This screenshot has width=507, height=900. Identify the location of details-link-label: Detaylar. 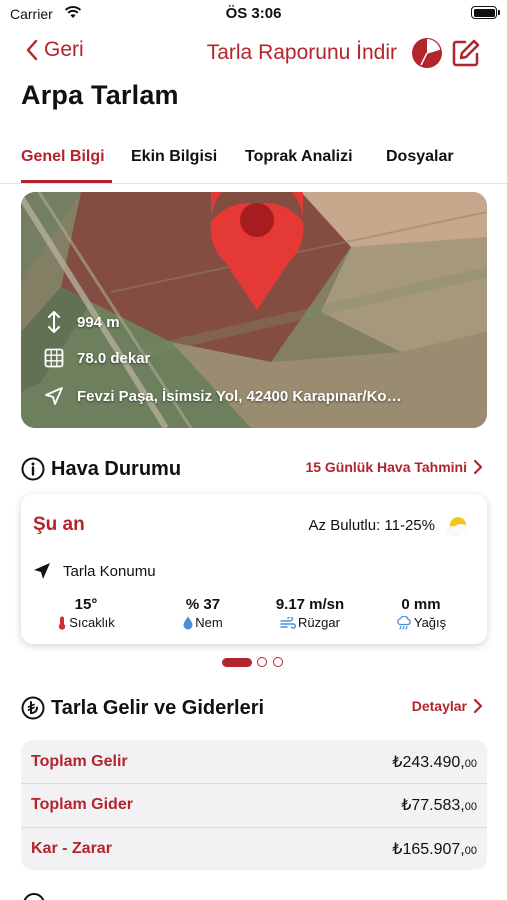
(439, 706).